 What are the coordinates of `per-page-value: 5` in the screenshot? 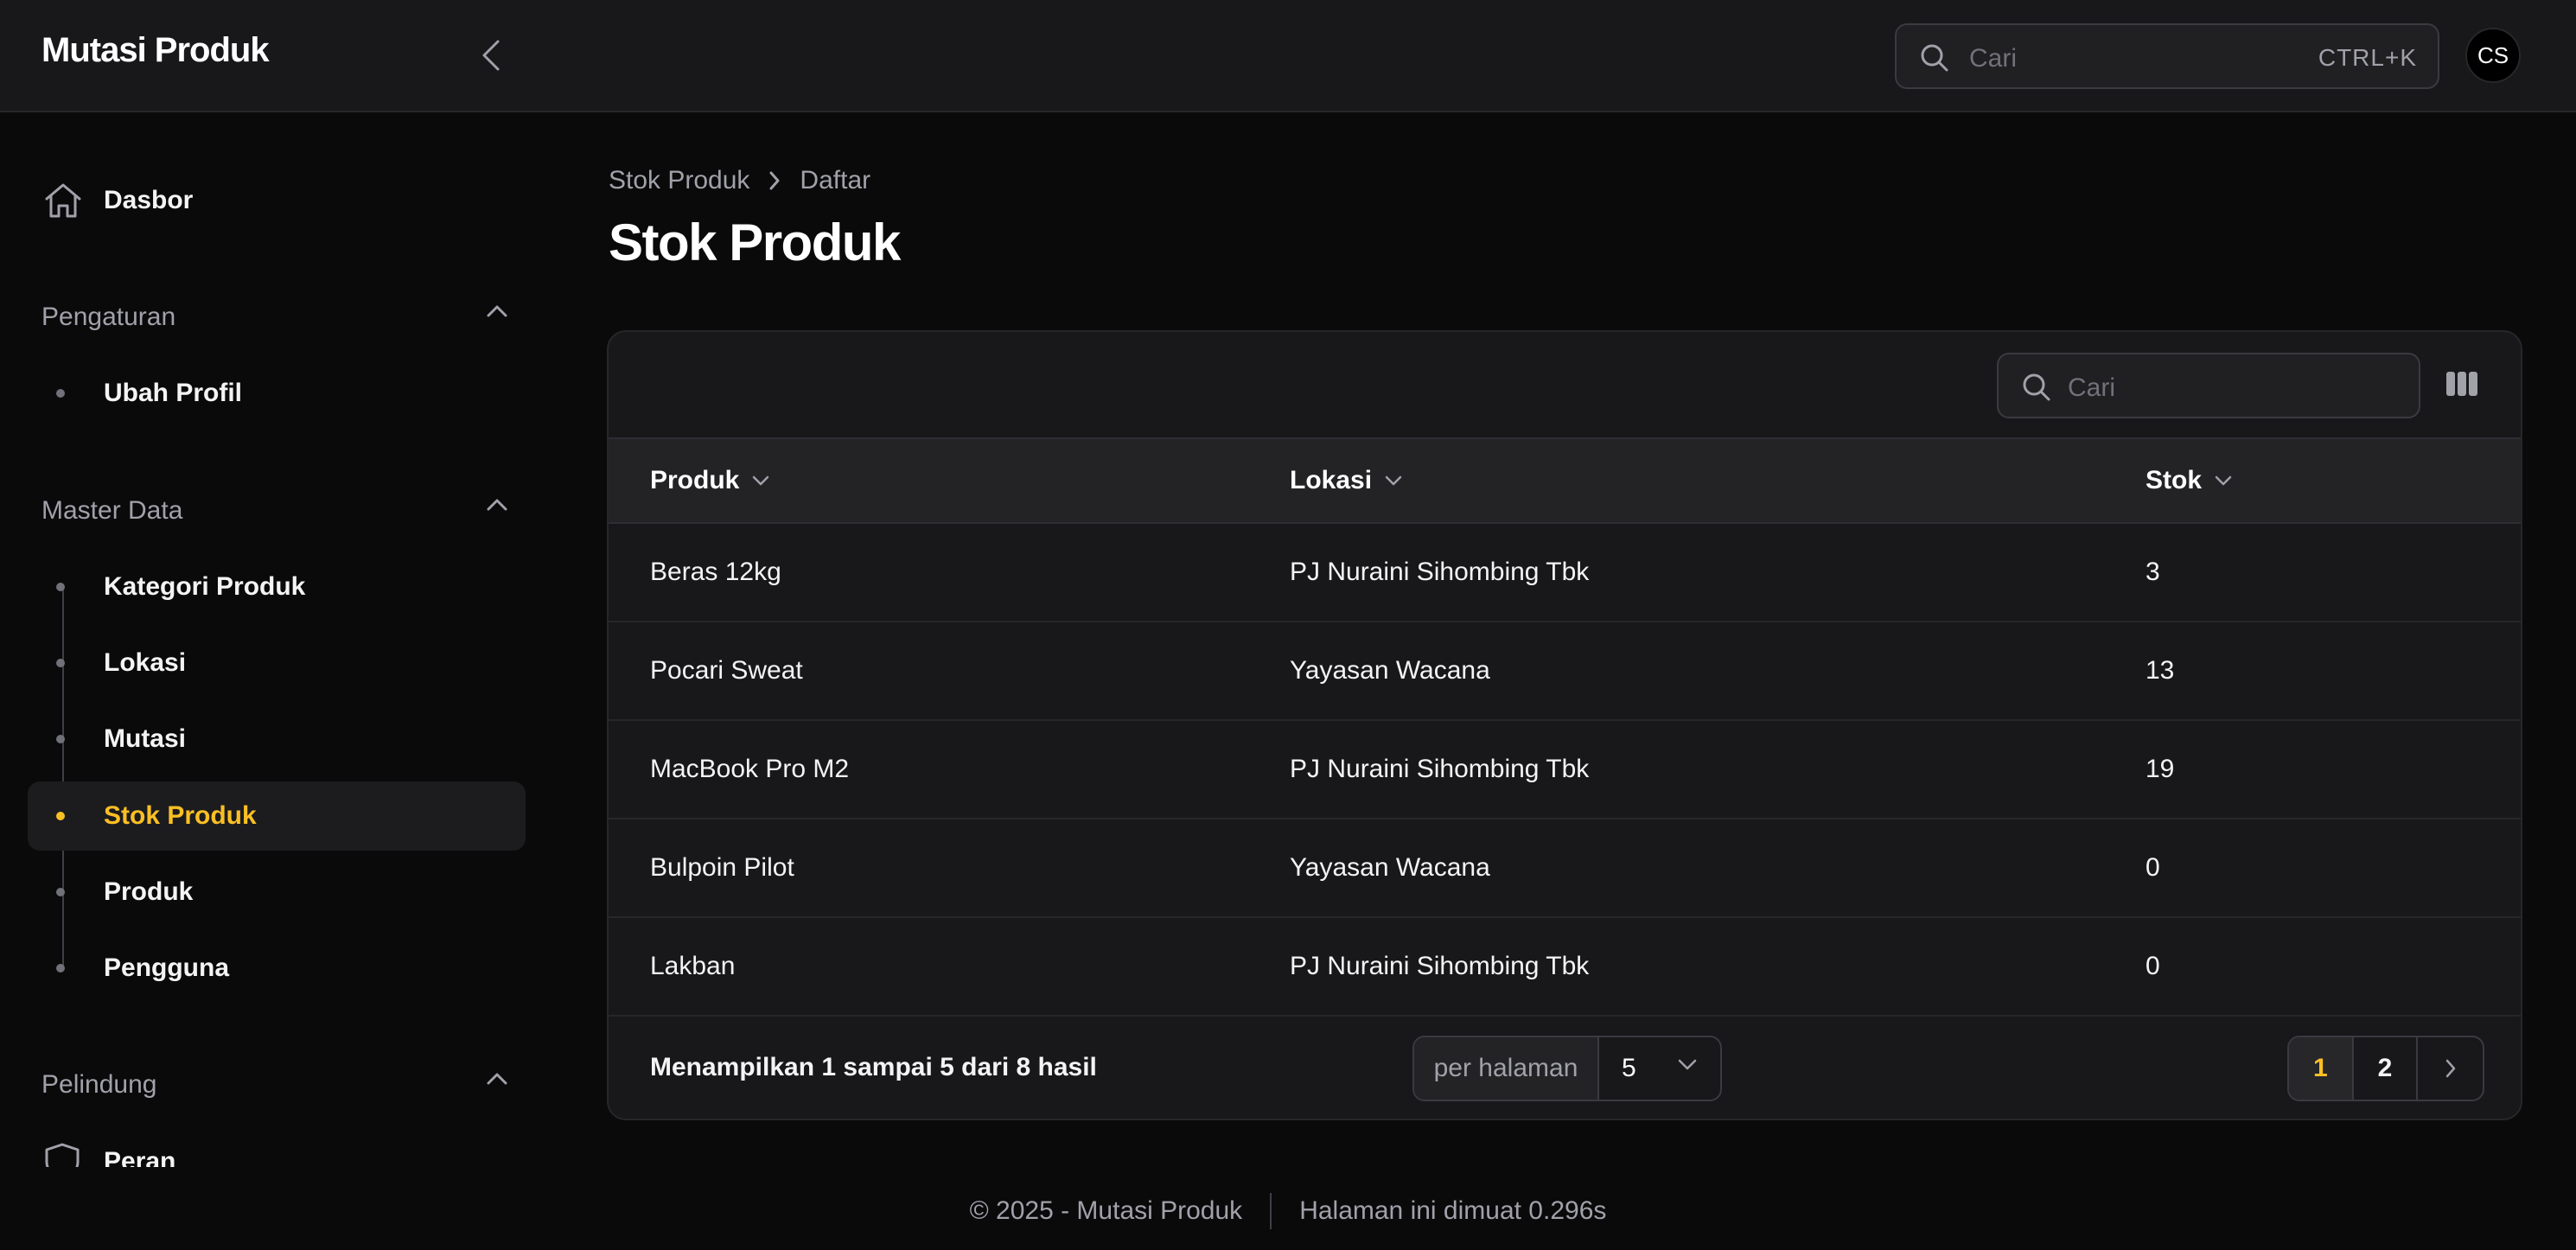 It's located at (1659, 1068).